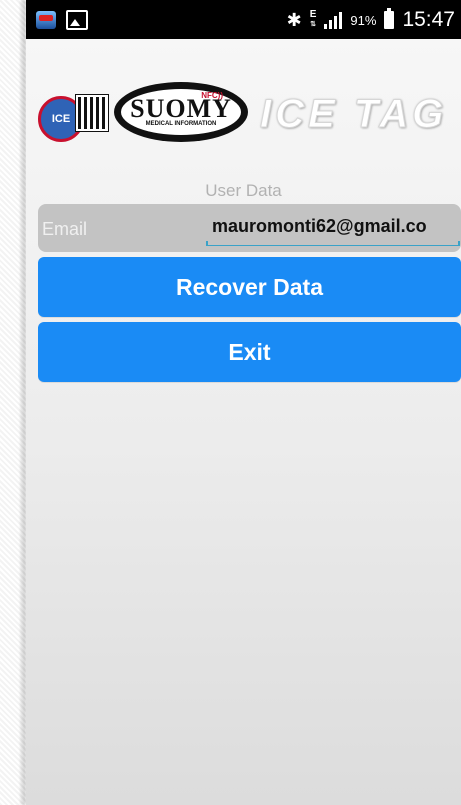  Describe the element at coordinates (249, 287) in the screenshot. I see `recover-data-button: Recover Data` at that location.